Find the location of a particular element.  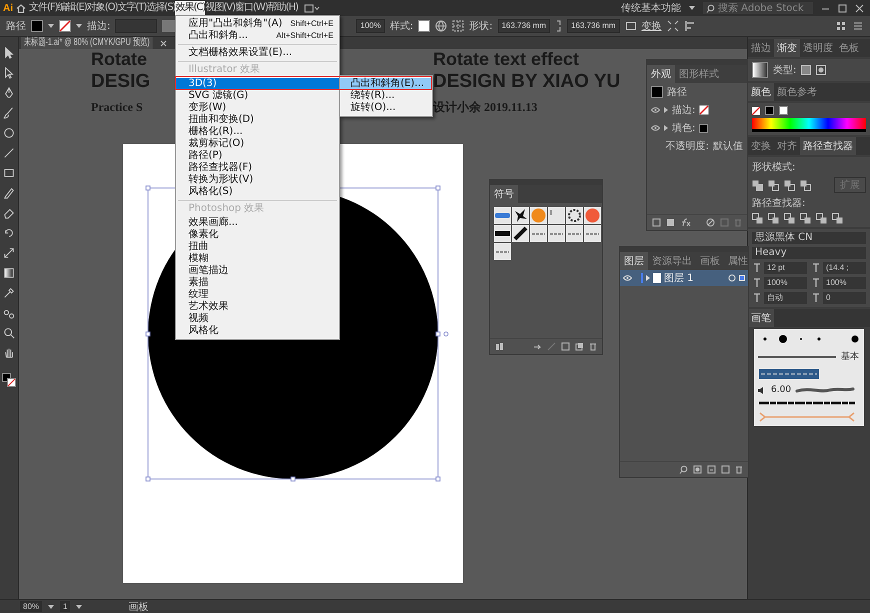

hand-icon is located at coordinates (9, 353).